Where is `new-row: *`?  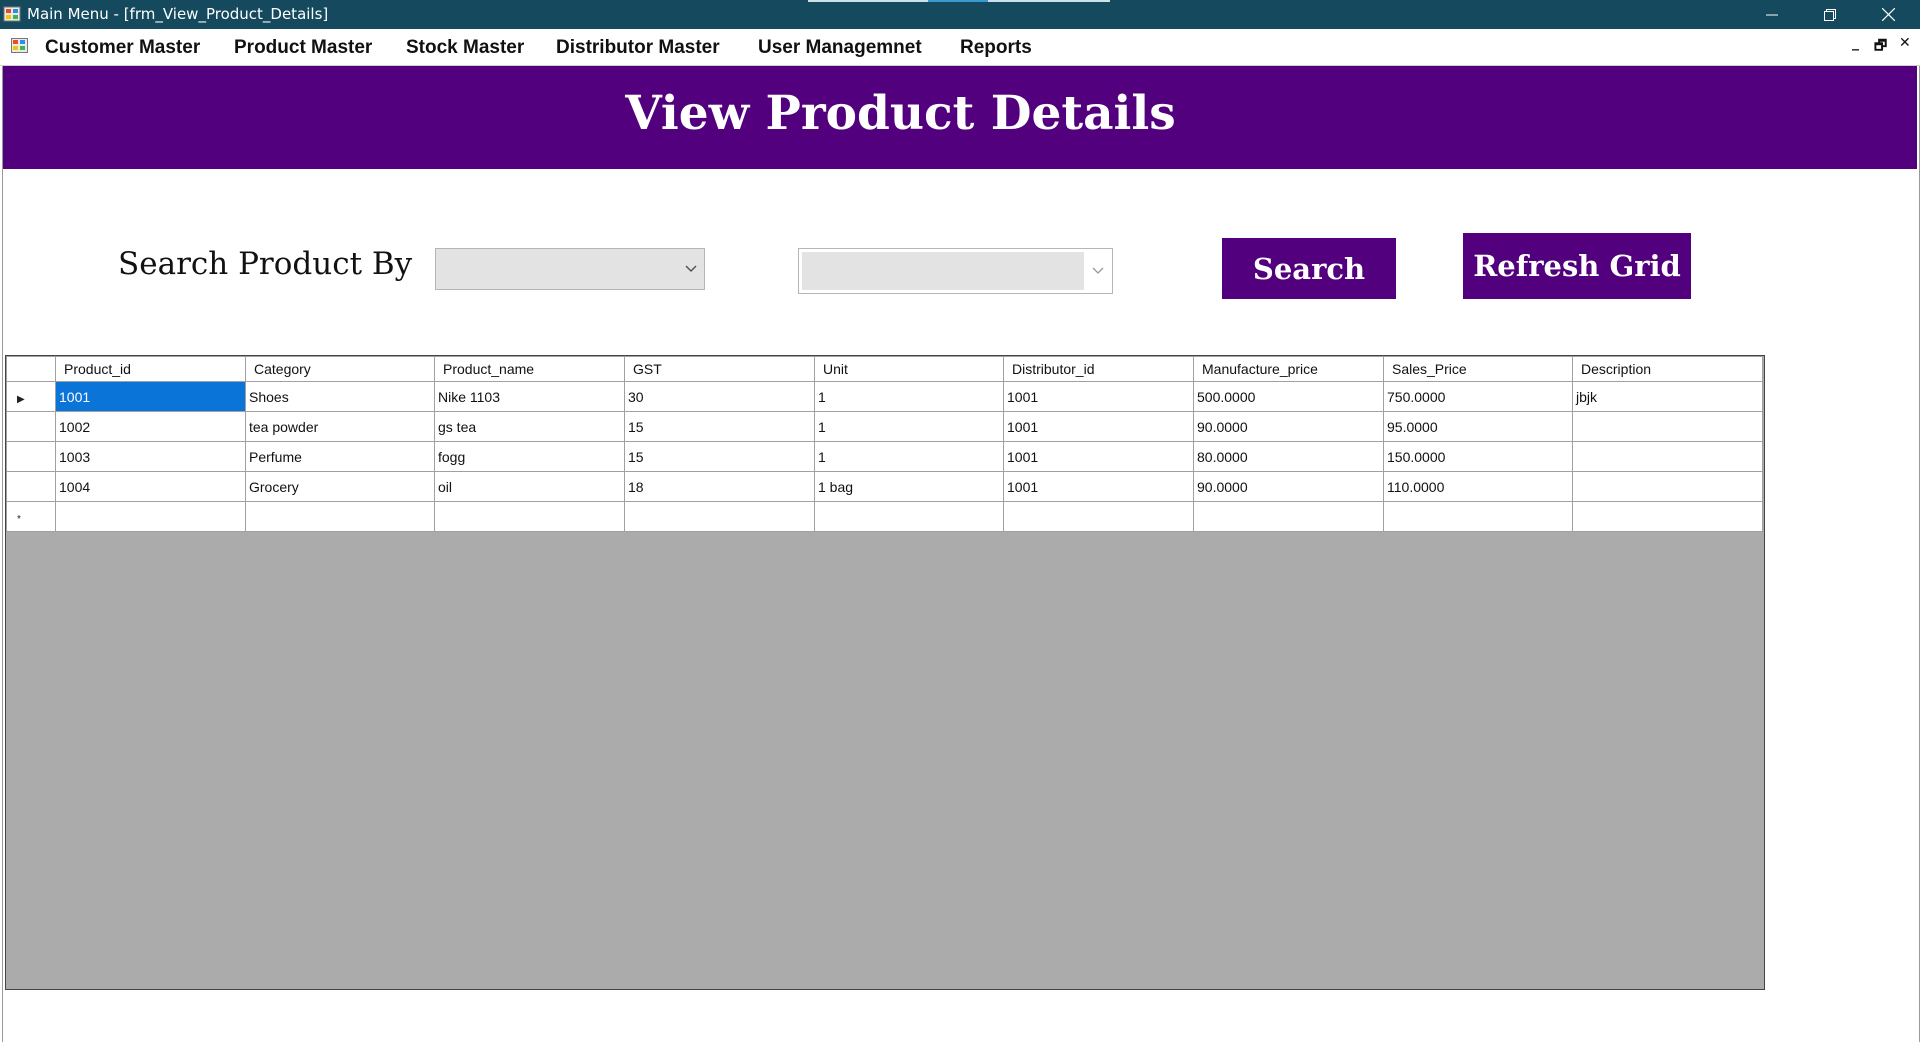 new-row: * is located at coordinates (884, 516).